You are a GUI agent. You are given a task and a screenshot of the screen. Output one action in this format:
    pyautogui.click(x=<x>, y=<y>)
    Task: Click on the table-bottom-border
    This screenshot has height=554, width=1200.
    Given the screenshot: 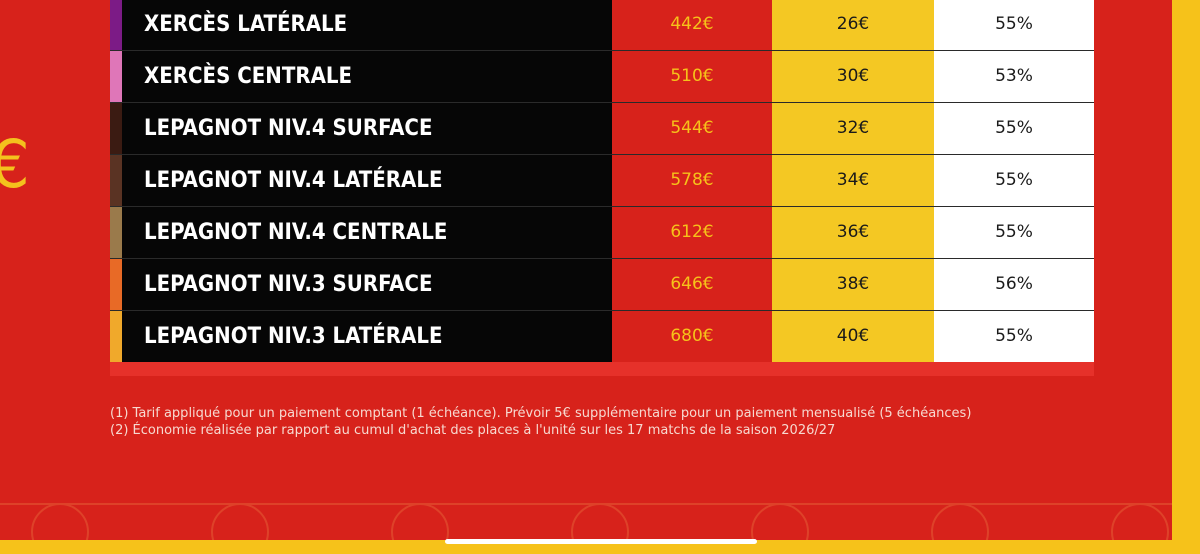 What is the action you would take?
    pyautogui.click(x=602, y=369)
    